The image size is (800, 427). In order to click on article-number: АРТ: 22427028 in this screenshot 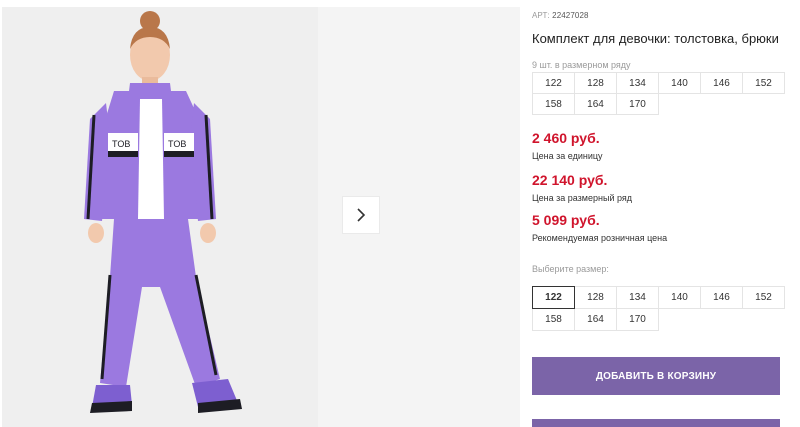, I will do `click(560, 15)`.